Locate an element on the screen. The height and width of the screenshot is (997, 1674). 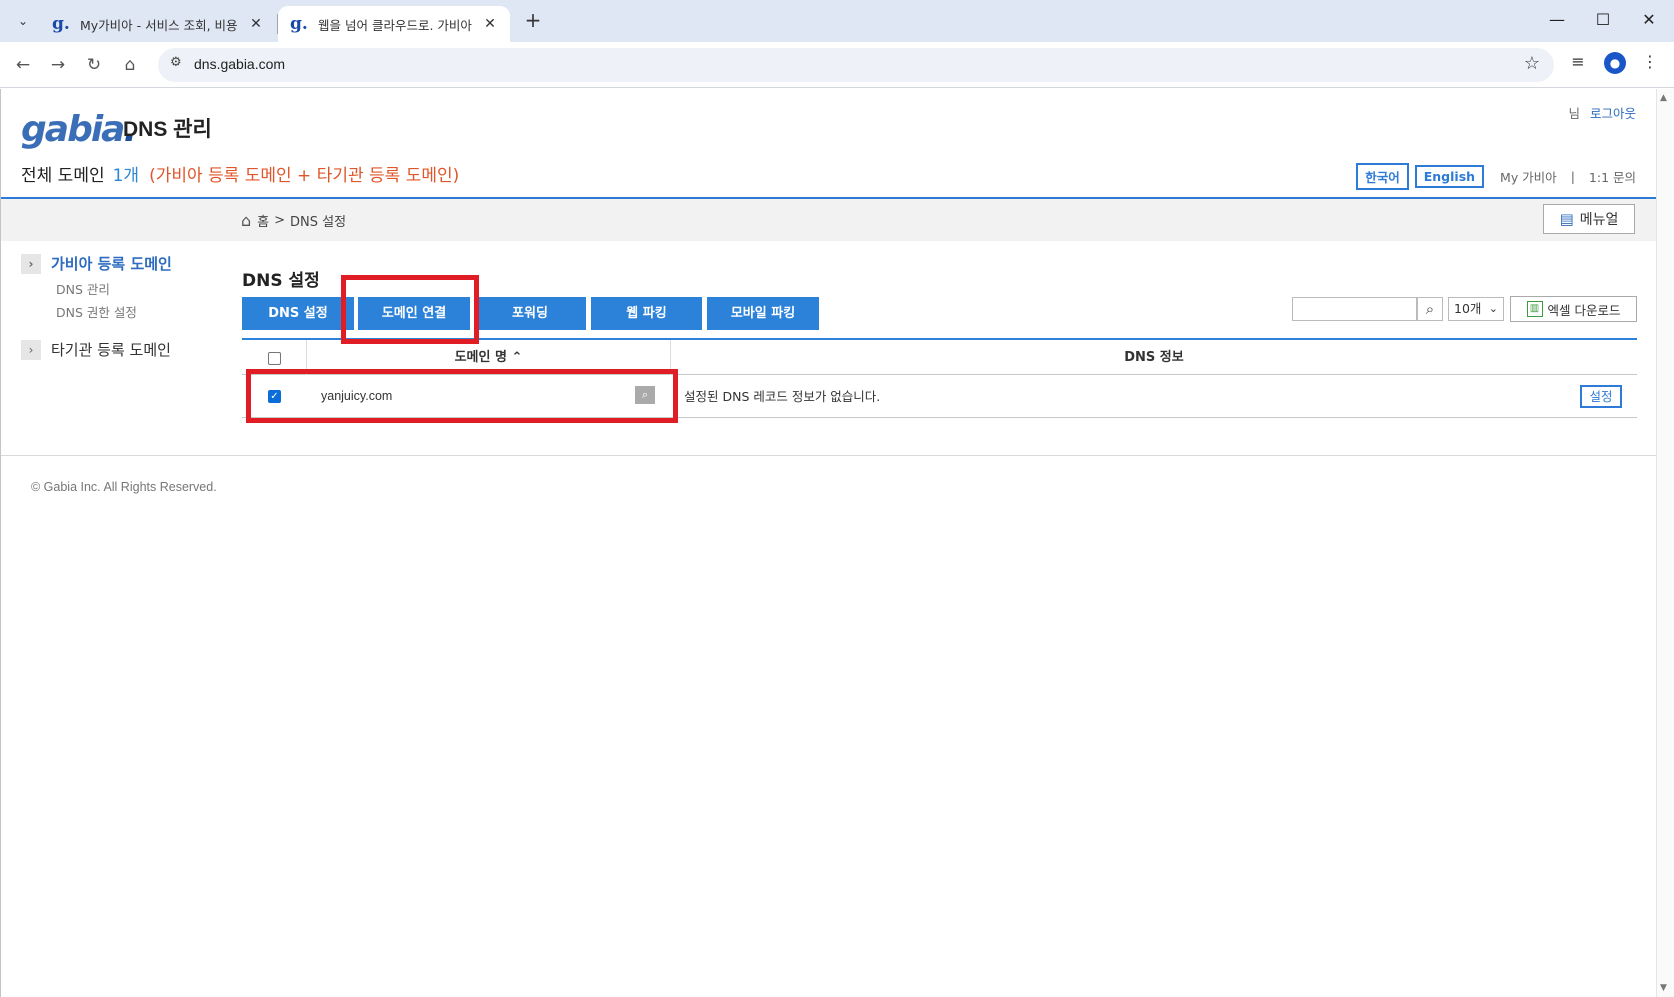
logo-text: gabia is located at coordinates (73, 129).